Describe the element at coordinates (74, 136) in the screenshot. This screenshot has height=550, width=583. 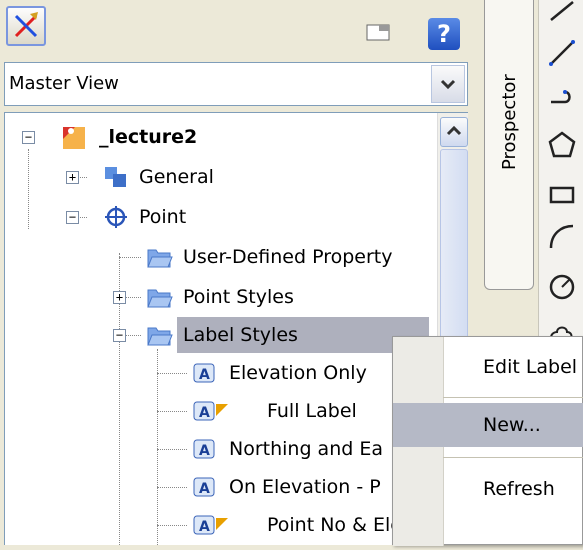
I see `drawing-icon` at that location.